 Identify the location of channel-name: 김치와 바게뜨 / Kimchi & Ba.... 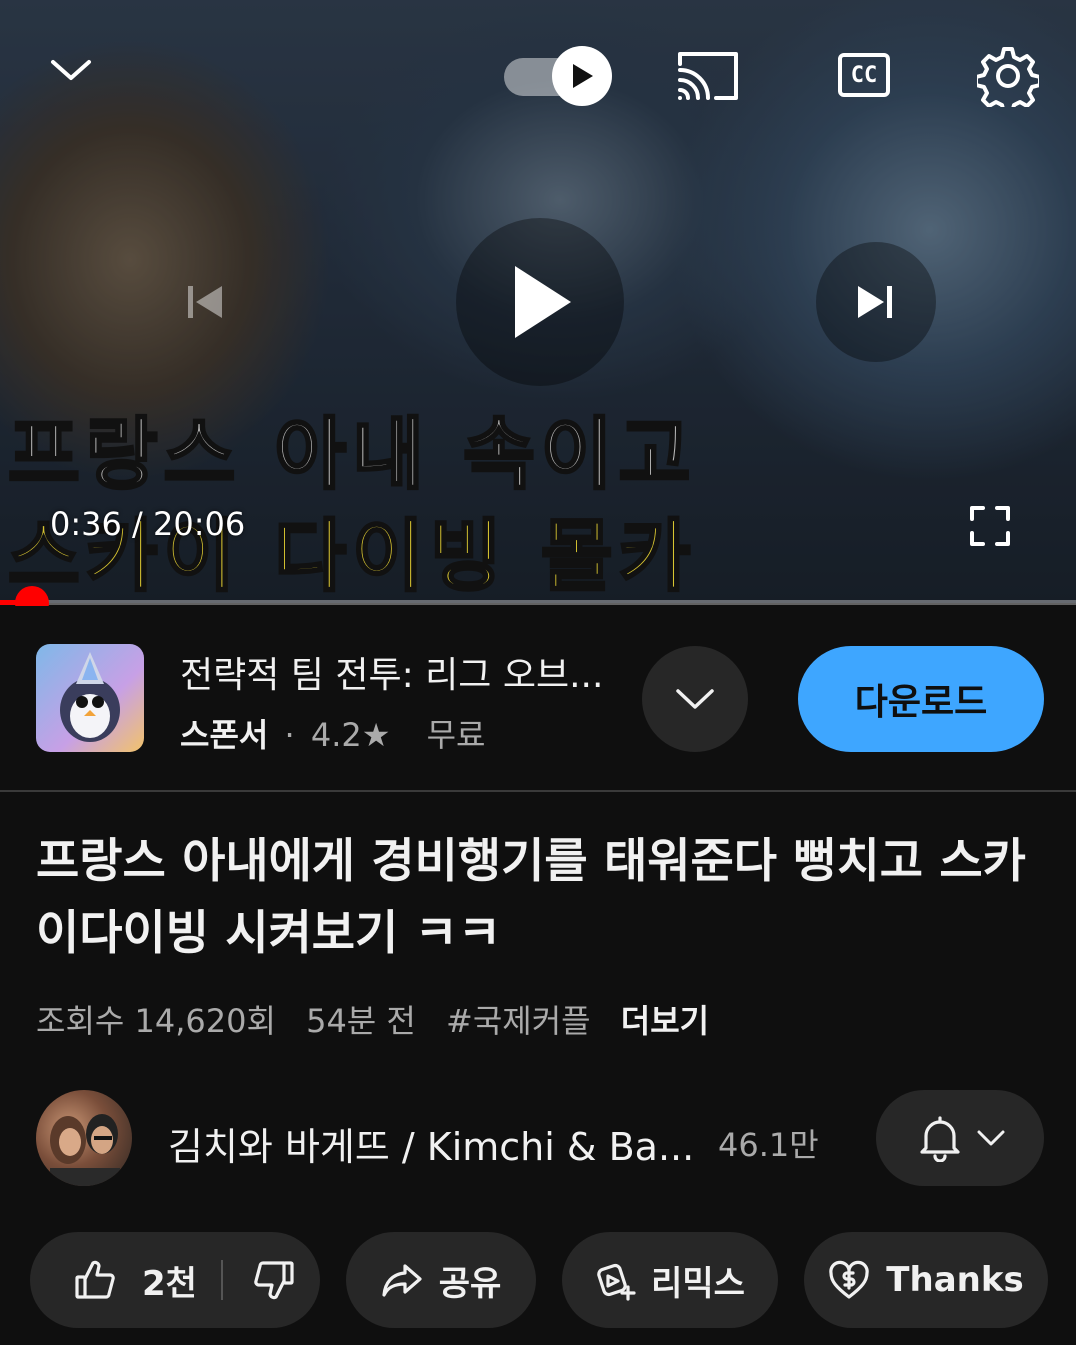
(431, 1143).